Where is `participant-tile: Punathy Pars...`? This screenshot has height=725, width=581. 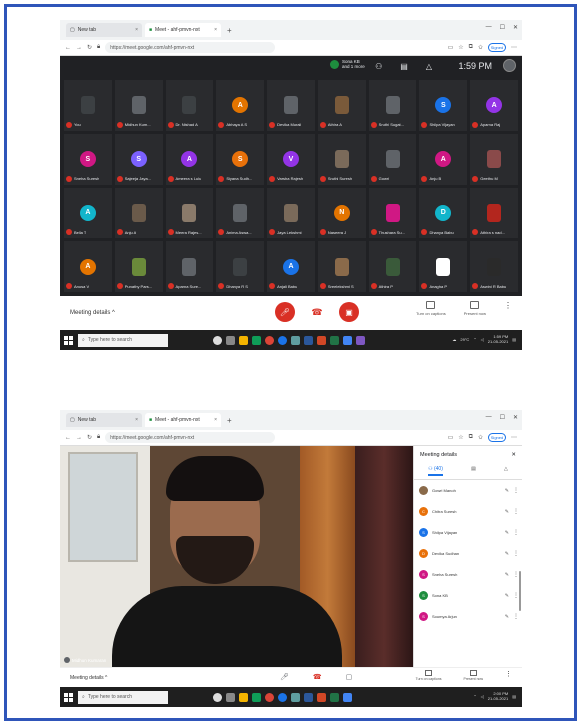
participant-tile: Punathy Pars... is located at coordinates (138, 266).